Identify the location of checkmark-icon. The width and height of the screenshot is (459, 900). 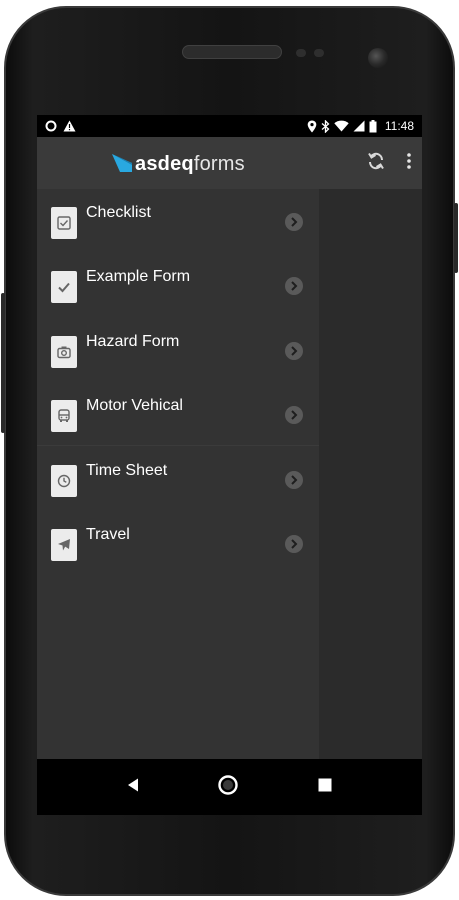
(64, 287).